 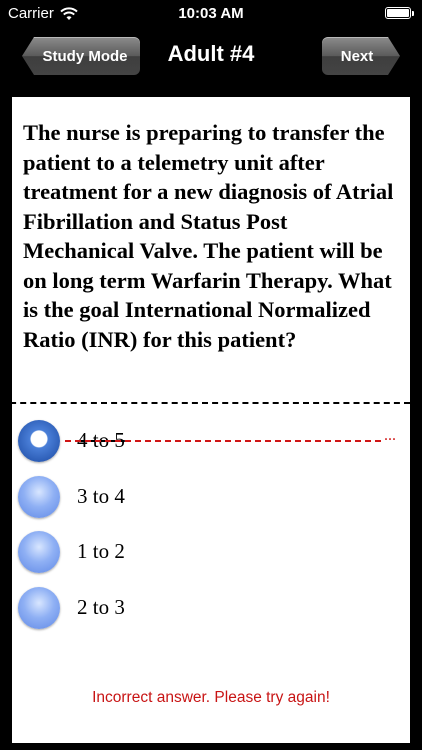 I want to click on incorrect-strike-line, so click(x=223, y=441).